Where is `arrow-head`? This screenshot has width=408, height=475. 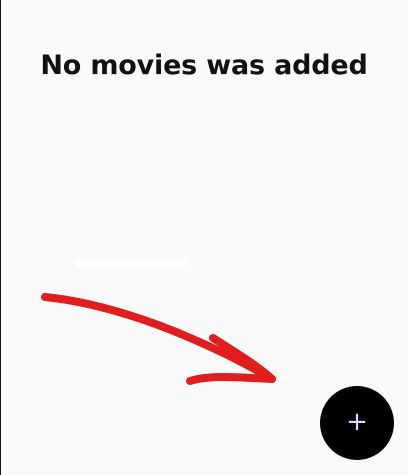
arrow-head is located at coordinates (231, 359).